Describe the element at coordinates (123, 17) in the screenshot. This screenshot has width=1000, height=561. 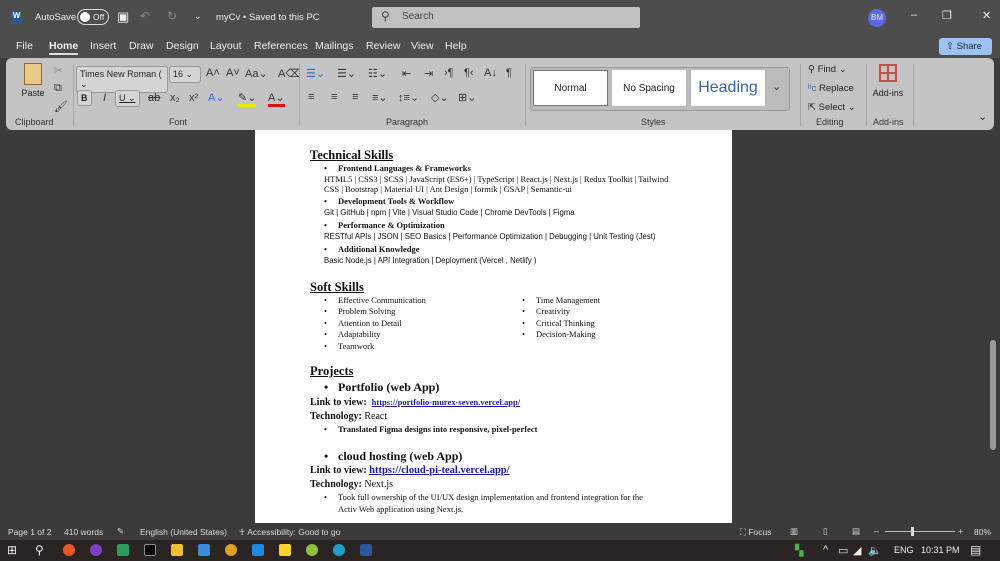
I see `save-icon: ▣` at that location.